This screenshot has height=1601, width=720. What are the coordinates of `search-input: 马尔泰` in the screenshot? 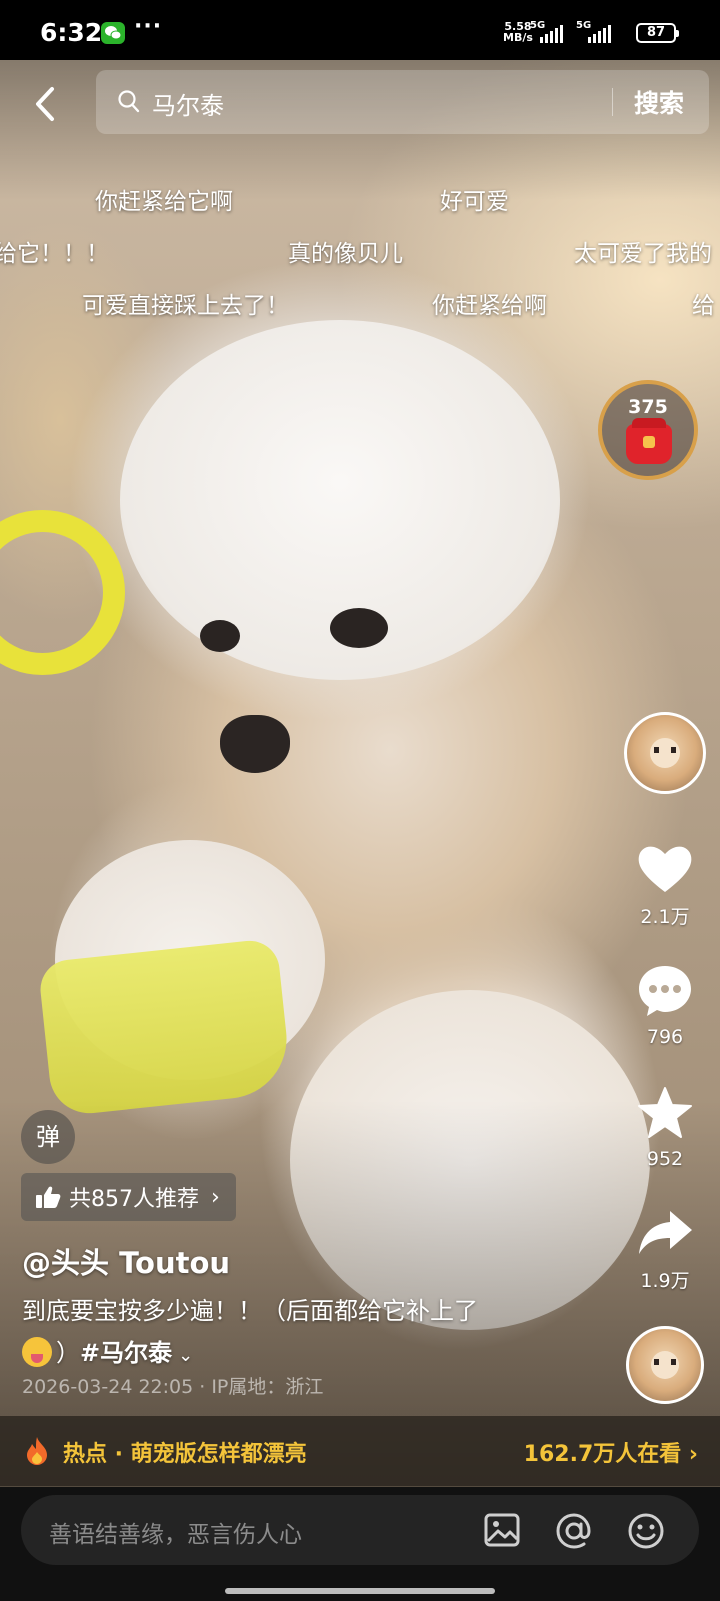 It's located at (188, 103).